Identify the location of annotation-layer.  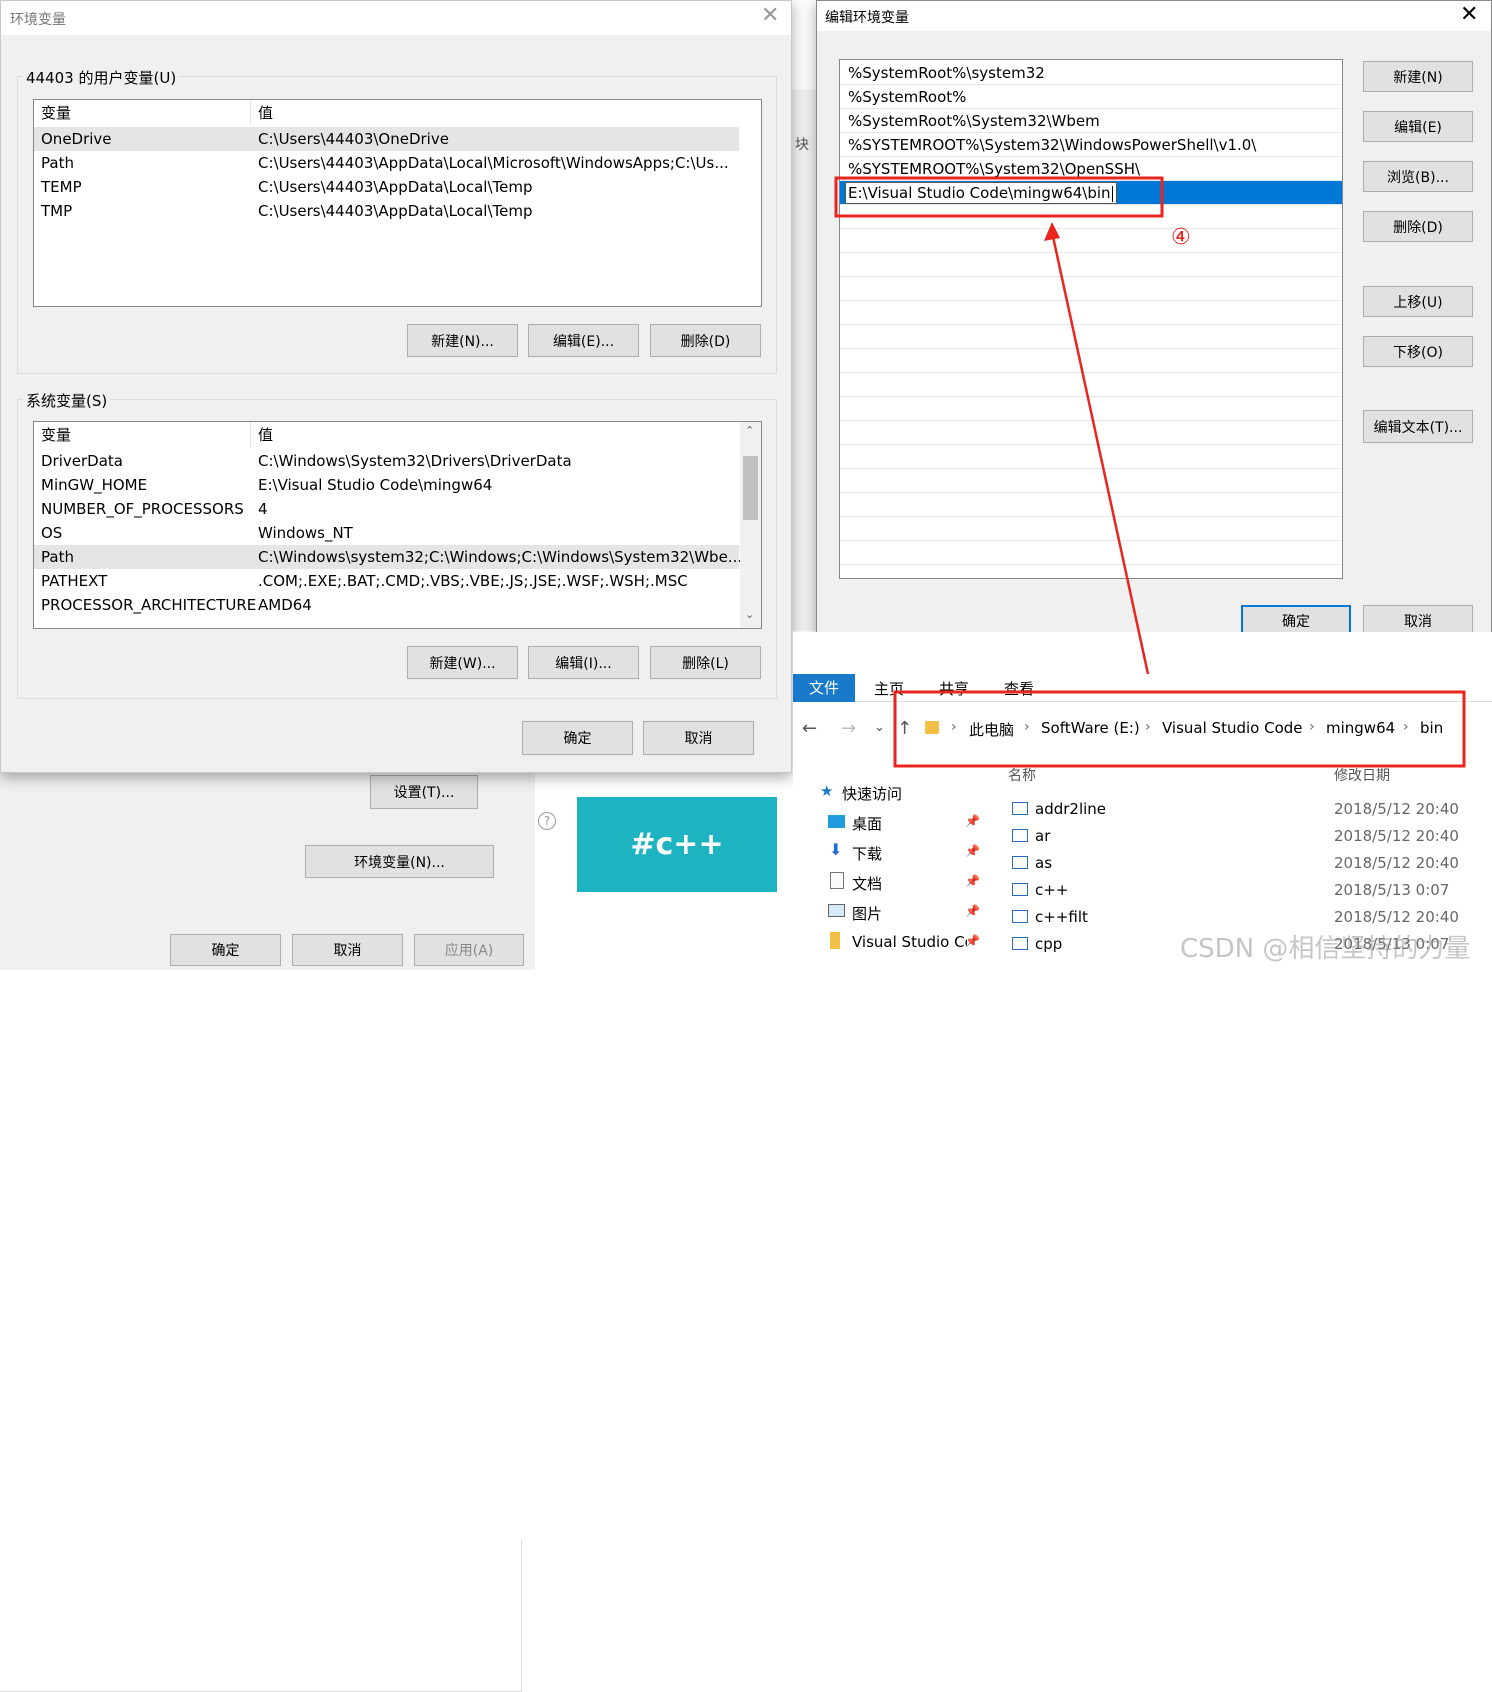
(1150, 472).